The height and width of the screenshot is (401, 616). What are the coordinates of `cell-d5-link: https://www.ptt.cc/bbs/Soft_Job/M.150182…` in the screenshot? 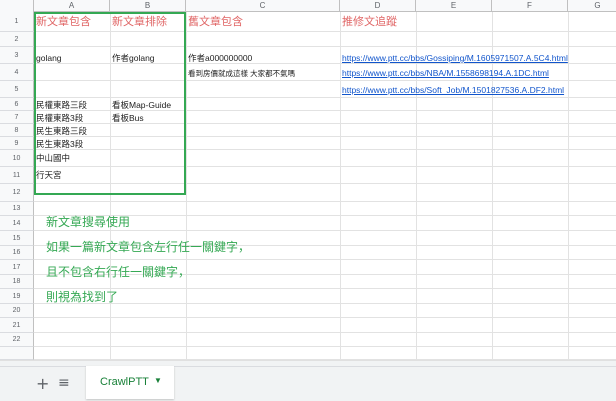 It's located at (452, 90).